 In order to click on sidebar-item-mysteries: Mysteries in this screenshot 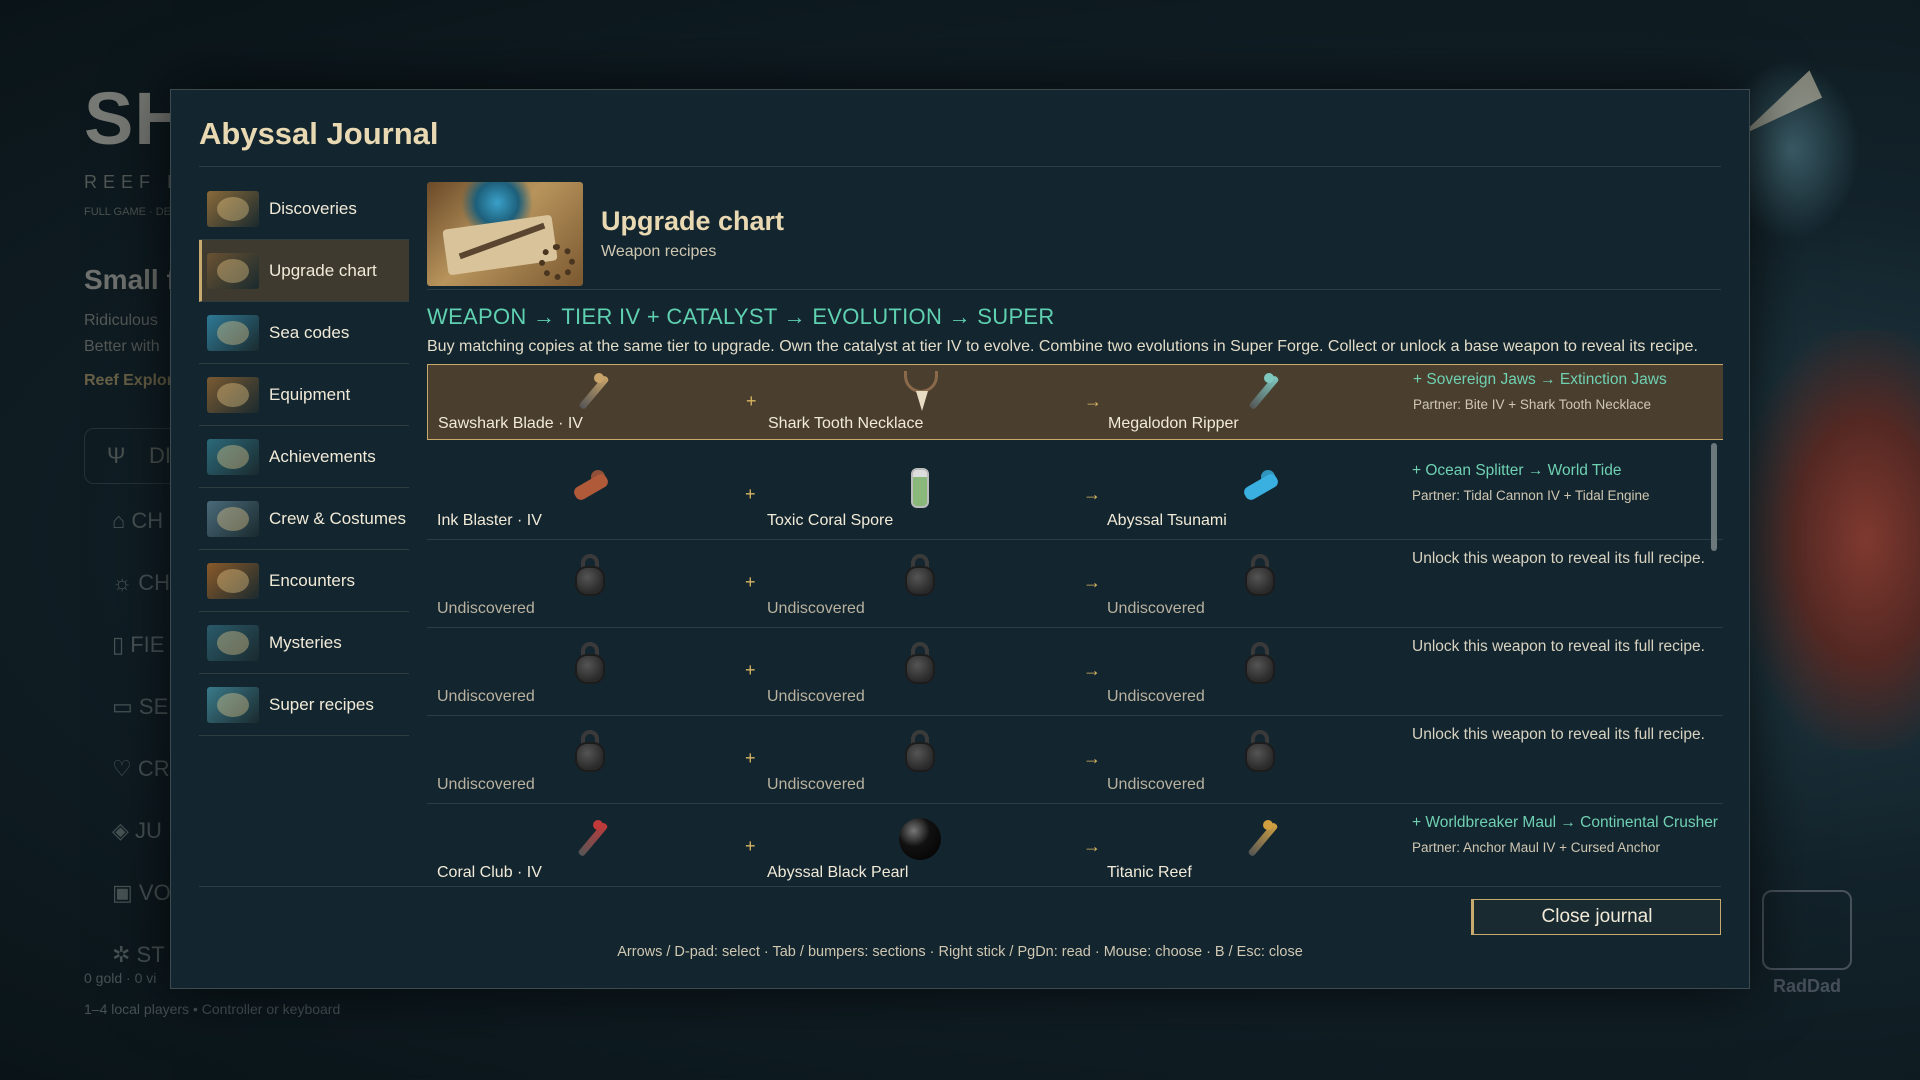, I will do `click(304, 643)`.